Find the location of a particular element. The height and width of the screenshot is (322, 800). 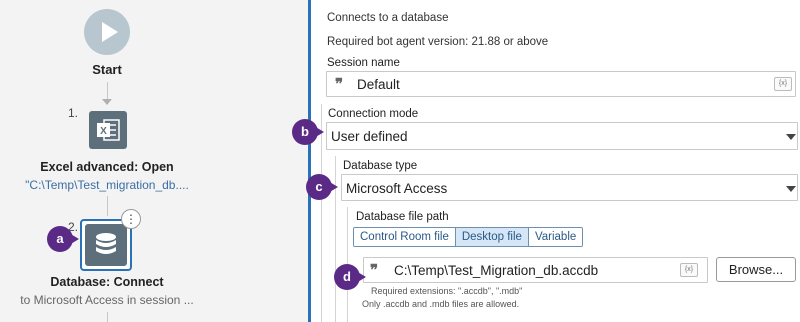

required-extensions-hint: Required extensions: ".accdb", ".mdb" is located at coordinates (447, 291).